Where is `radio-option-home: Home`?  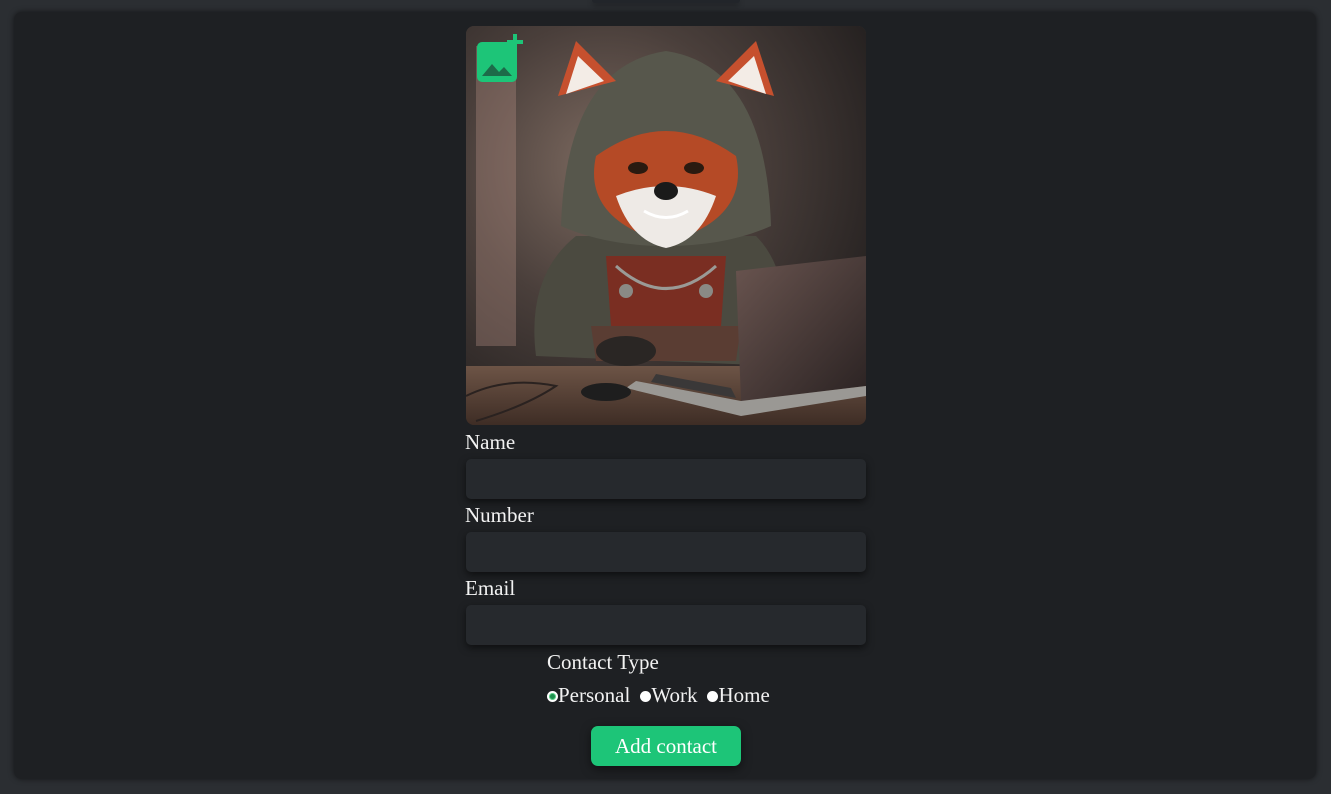
radio-option-home: Home is located at coordinates (738, 695).